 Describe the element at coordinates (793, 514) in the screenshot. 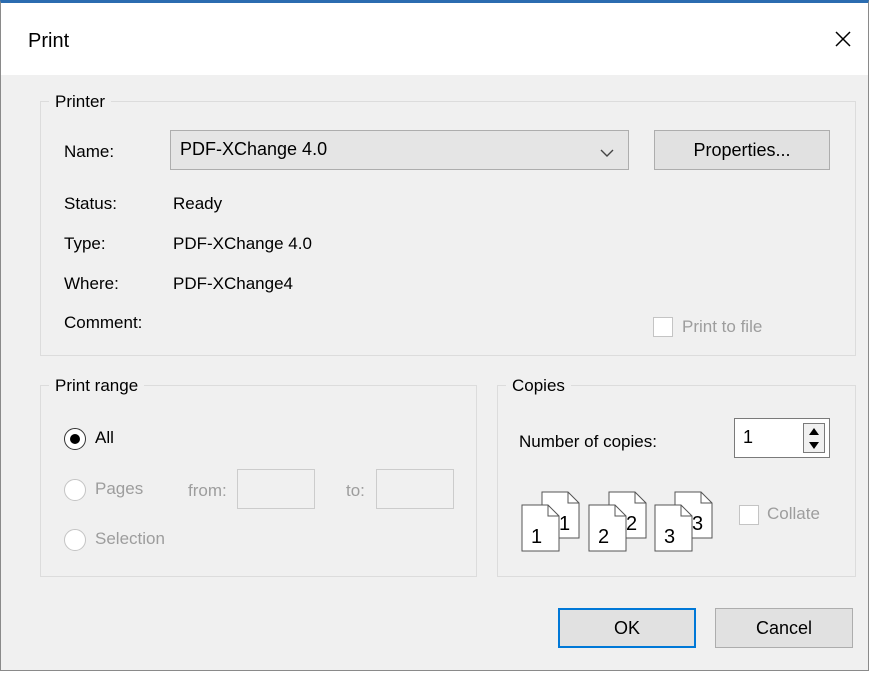

I see `collate-label: Collate` at that location.